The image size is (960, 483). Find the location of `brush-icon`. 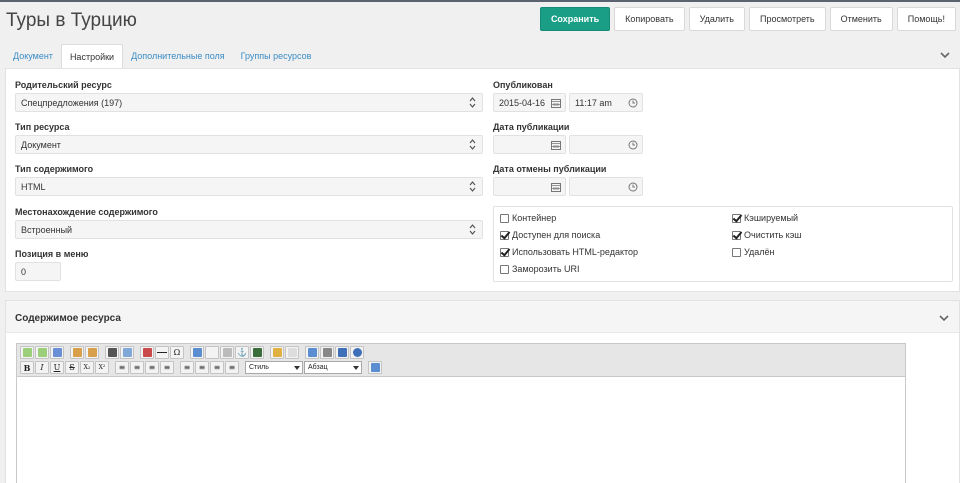

brush-icon is located at coordinates (277, 352).